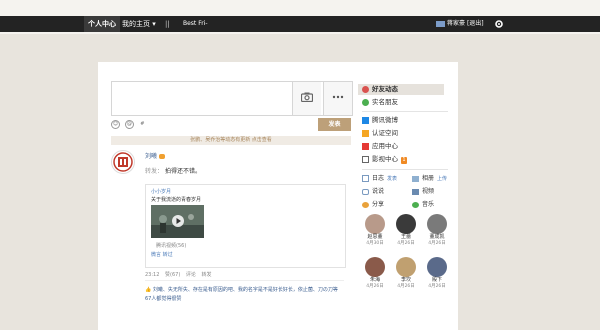  I want to click on card-tags: 微言 转过, so click(162, 254).